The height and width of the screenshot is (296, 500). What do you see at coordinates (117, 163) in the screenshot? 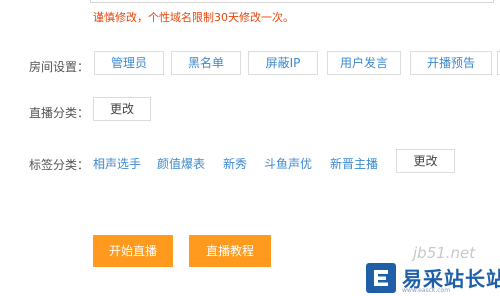
I see `tag-item: 相声选手` at bounding box center [117, 163].